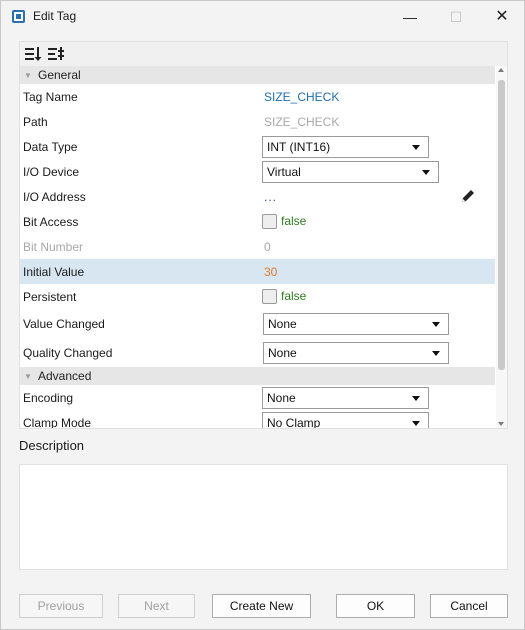 Image resolution: width=525 pixels, height=630 pixels. What do you see at coordinates (257, 397) in the screenshot?
I see `row-encoding: Encoding None` at bounding box center [257, 397].